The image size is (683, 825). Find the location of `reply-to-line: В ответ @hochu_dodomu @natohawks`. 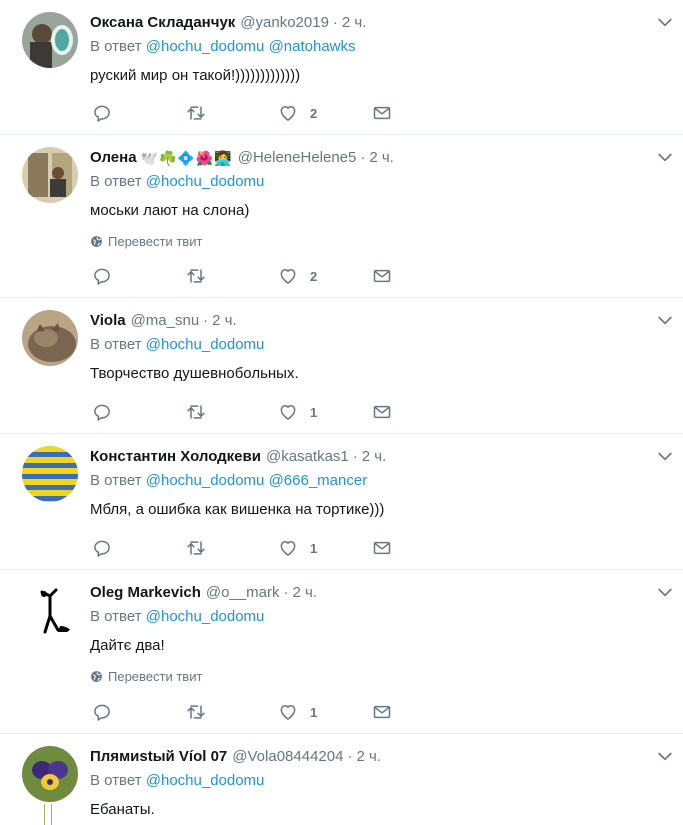

reply-to-line: В ответ @hochu_dodomu @natohawks is located at coordinates (223, 46).